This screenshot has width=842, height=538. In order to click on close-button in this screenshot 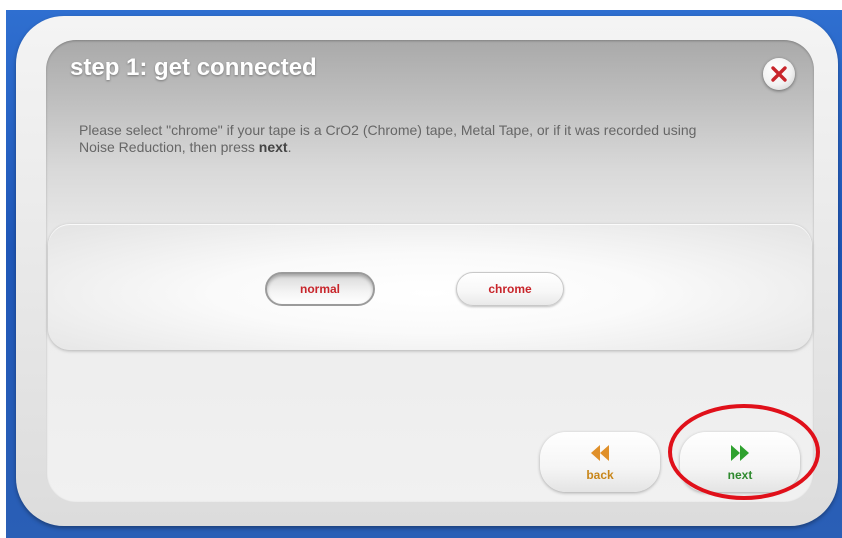, I will do `click(779, 74)`.